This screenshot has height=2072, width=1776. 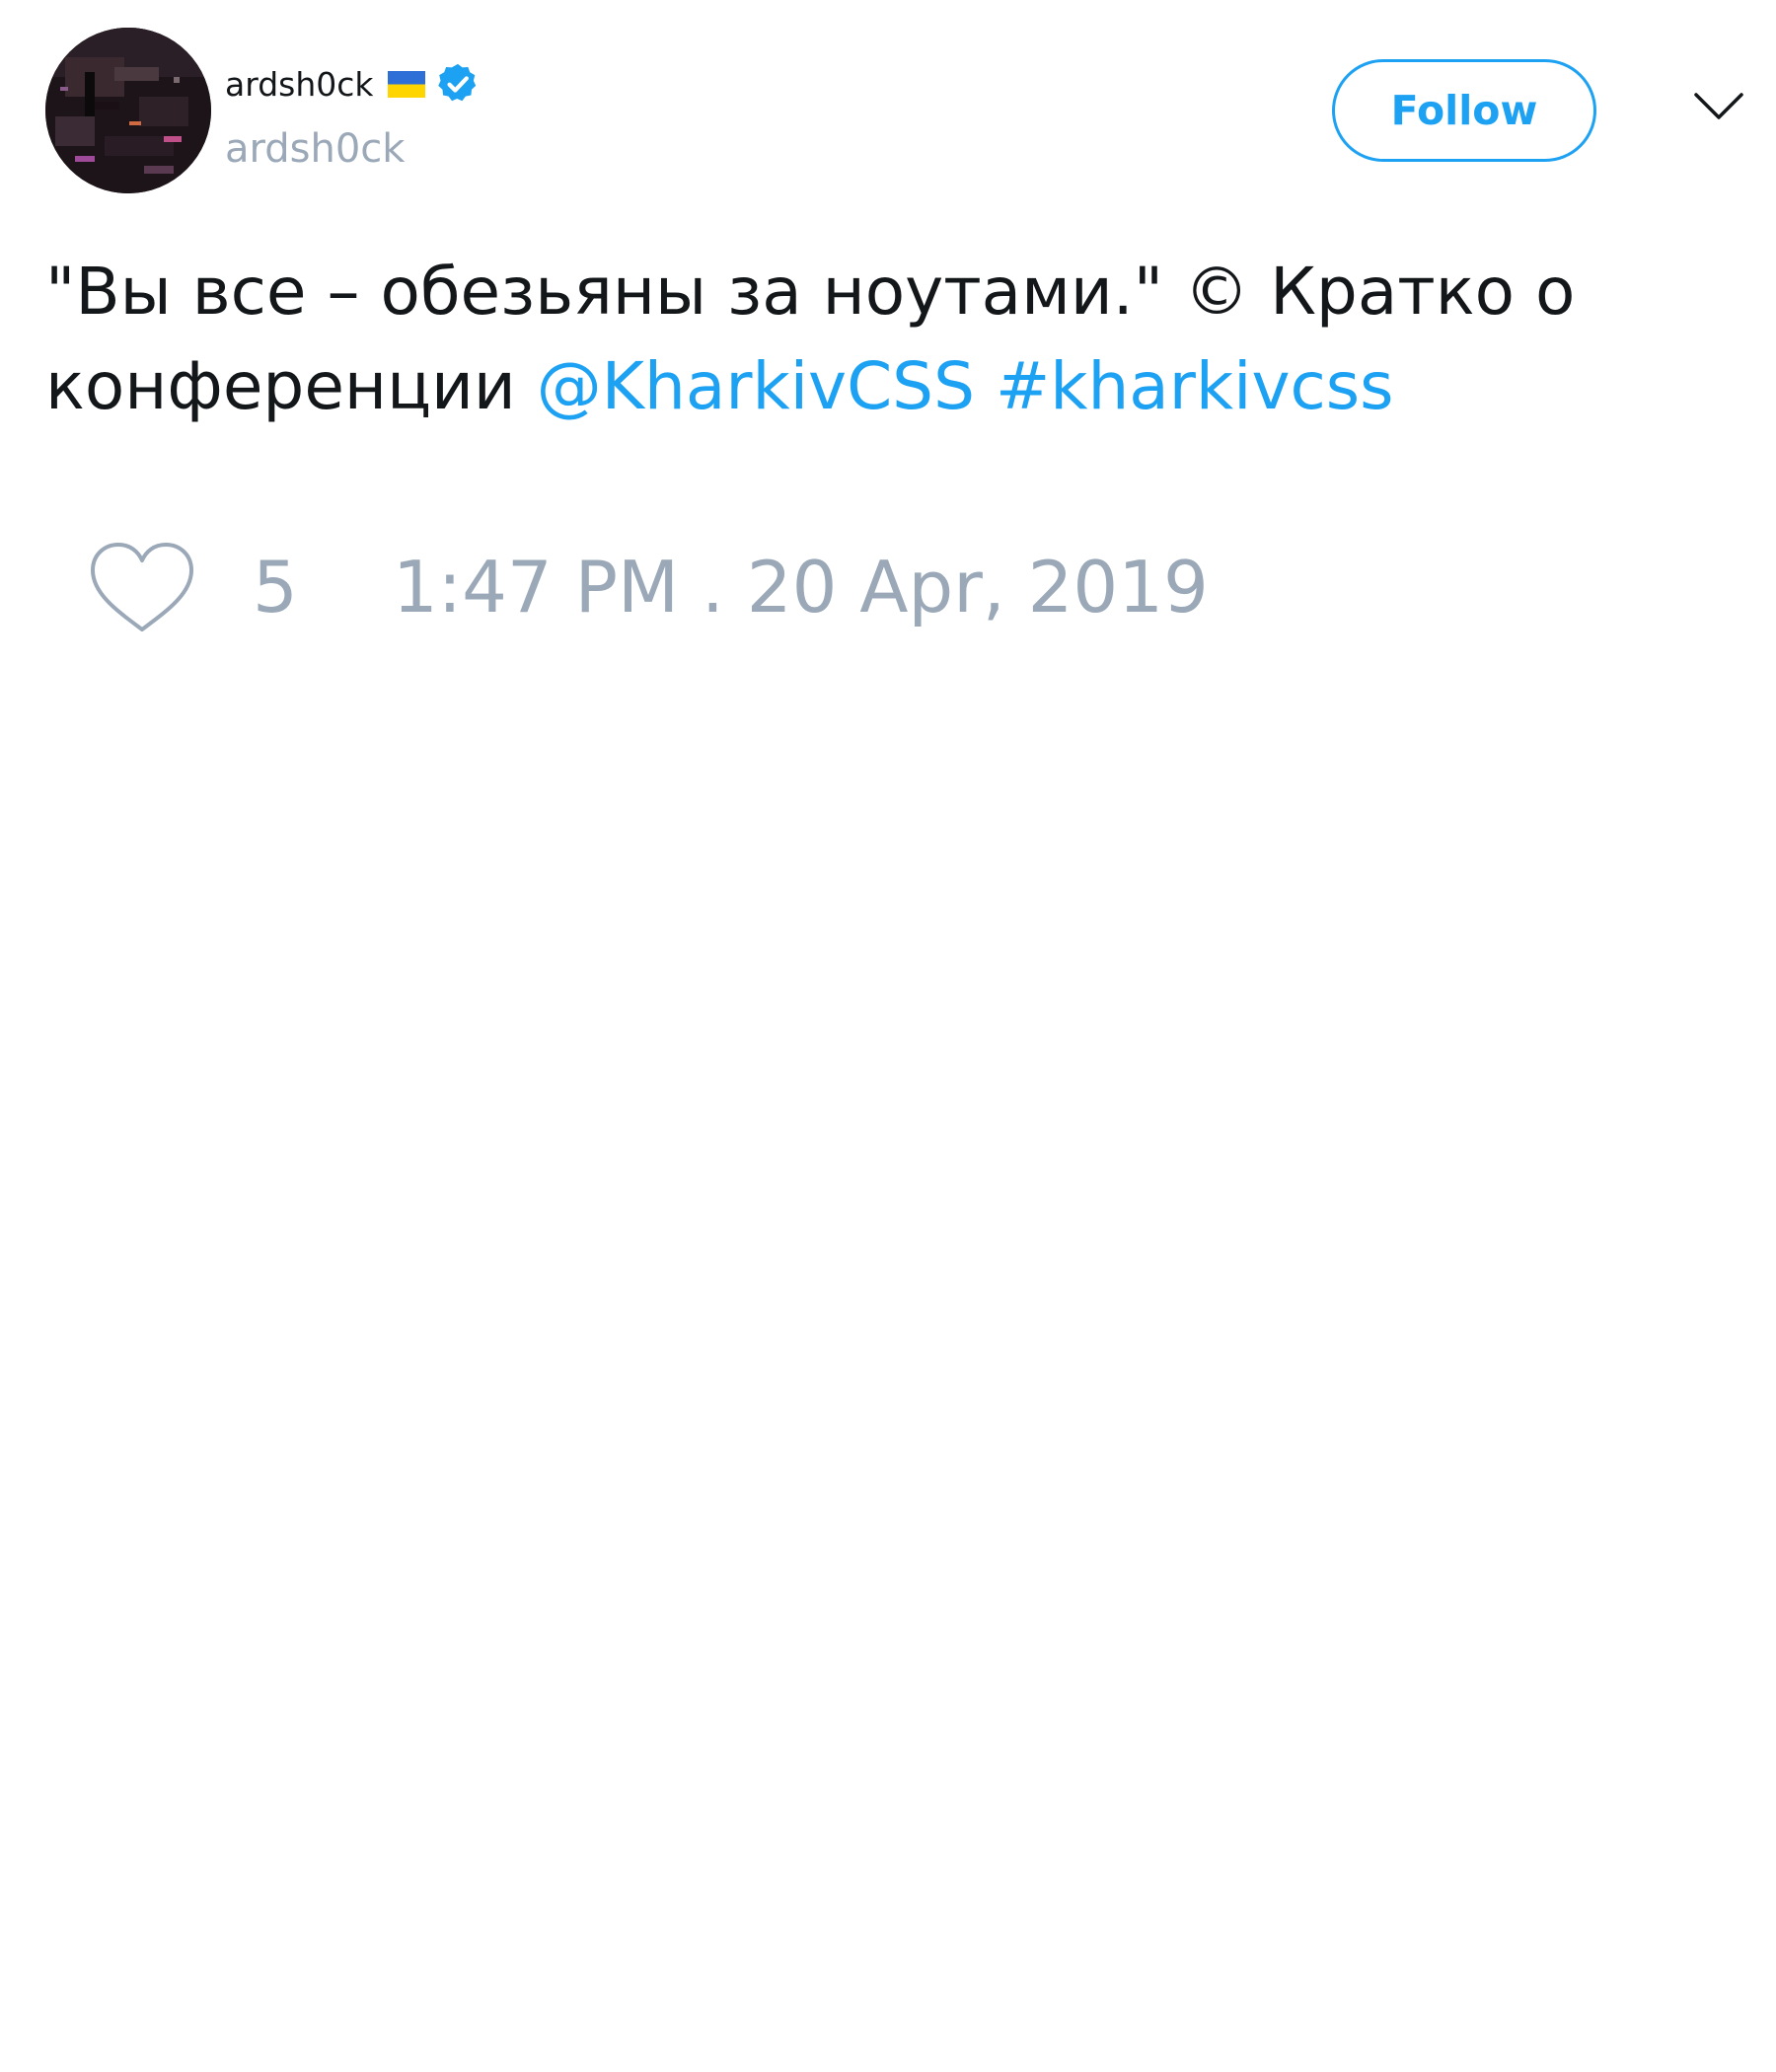 What do you see at coordinates (458, 84) in the screenshot?
I see `verified-badge-icon` at bounding box center [458, 84].